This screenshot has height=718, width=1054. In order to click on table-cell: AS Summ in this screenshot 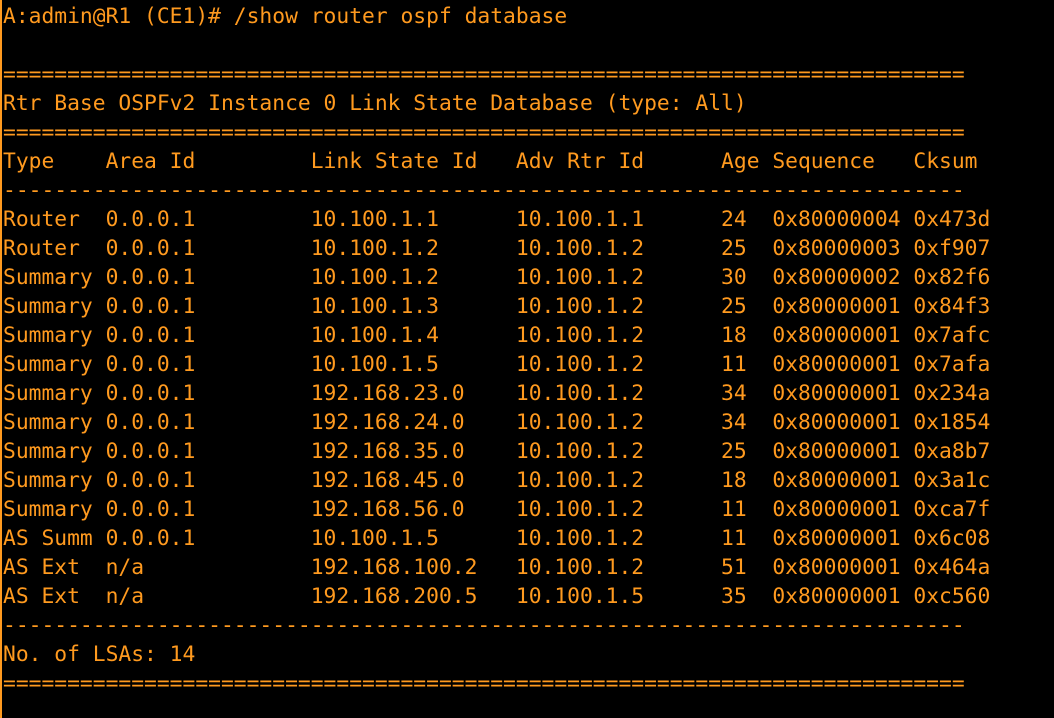, I will do `click(54, 538)`.